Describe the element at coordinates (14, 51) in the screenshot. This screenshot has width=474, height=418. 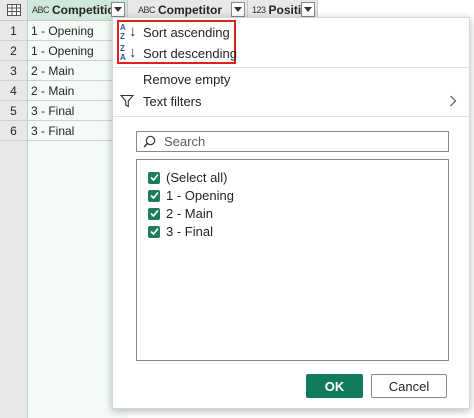
I see `row-number: 2` at that location.